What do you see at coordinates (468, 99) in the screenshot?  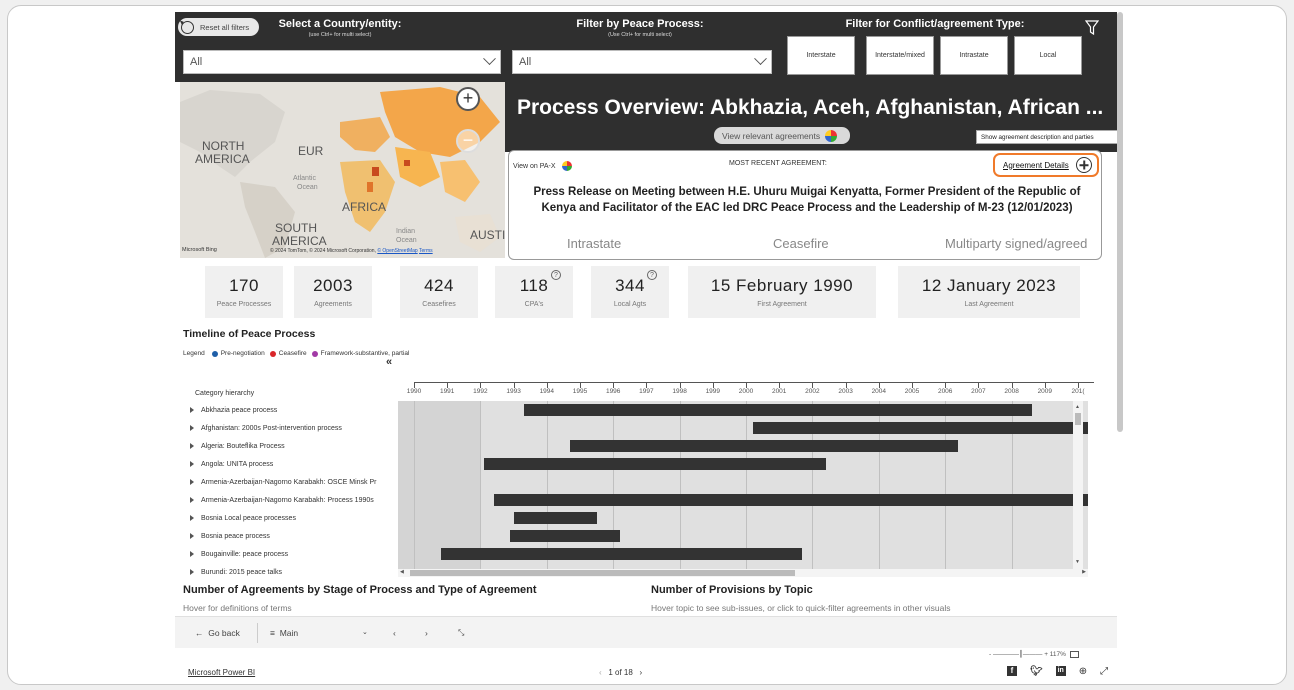 I see `map-zoom-in-button: +` at bounding box center [468, 99].